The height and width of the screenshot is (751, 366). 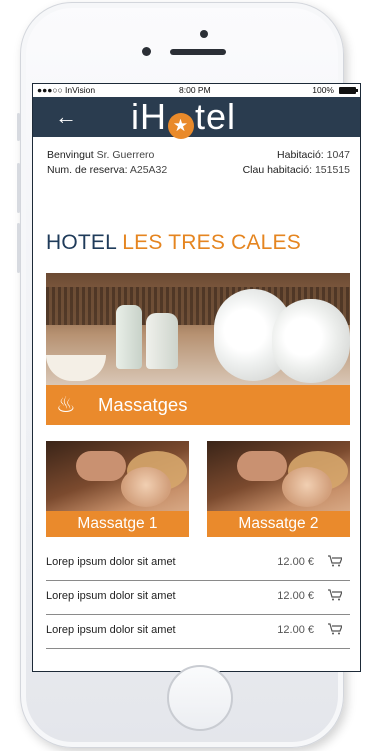 I want to click on hotel-title: HOTEL LES TRES CALES, so click(x=173, y=243).